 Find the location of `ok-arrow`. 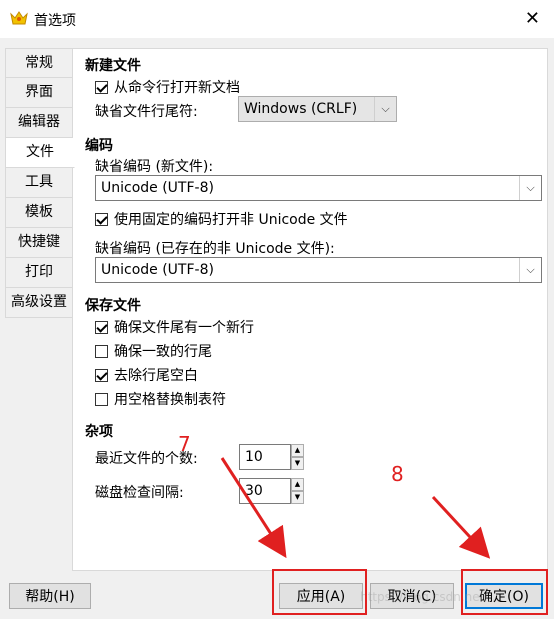

ok-arrow is located at coordinates (461, 527).